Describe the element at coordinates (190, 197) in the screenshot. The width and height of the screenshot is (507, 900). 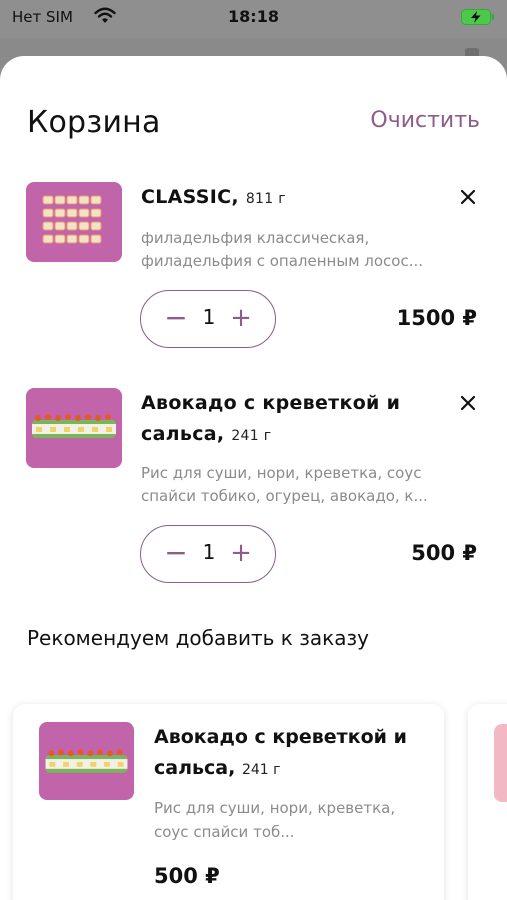
I see `item-name: CLASSIC,` at that location.